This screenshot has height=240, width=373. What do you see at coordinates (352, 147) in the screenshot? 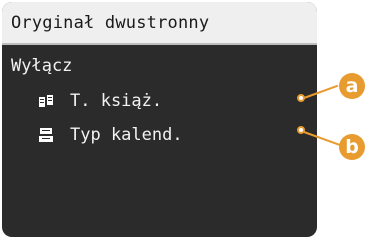
I see `callout-b-badge: b` at bounding box center [352, 147].